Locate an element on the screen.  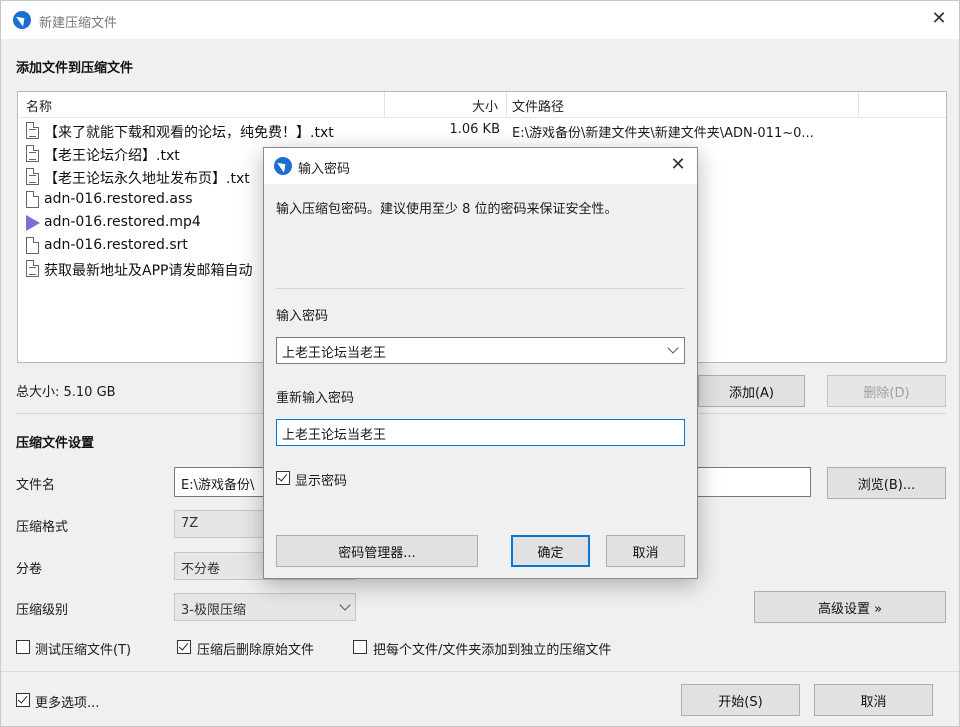
file-name: 获取最新地址及APP请发邮箱自动 is located at coordinates (148, 271).